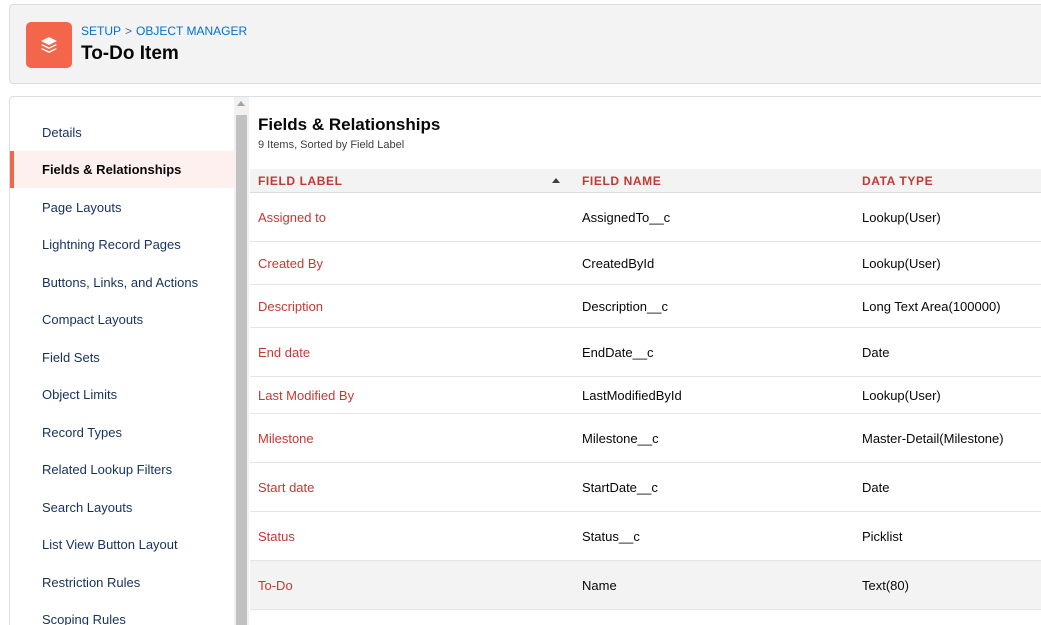  What do you see at coordinates (122, 507) in the screenshot?
I see `sidebar-item-search-layouts: Search Layouts` at bounding box center [122, 507].